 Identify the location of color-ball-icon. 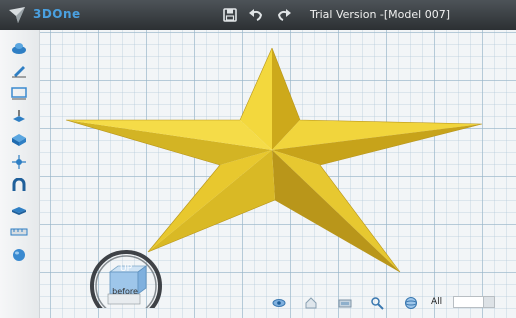
(19, 255).